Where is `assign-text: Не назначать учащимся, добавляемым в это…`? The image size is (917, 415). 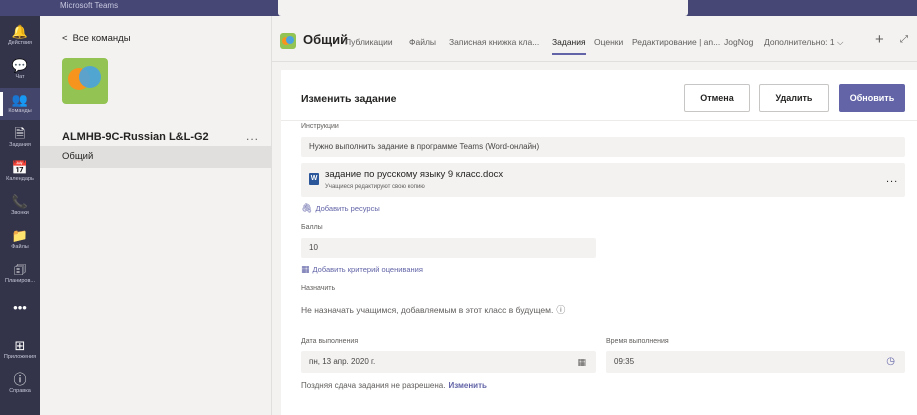
assign-text: Не назначать учащимся, добавляемым в это… is located at coordinates (427, 310).